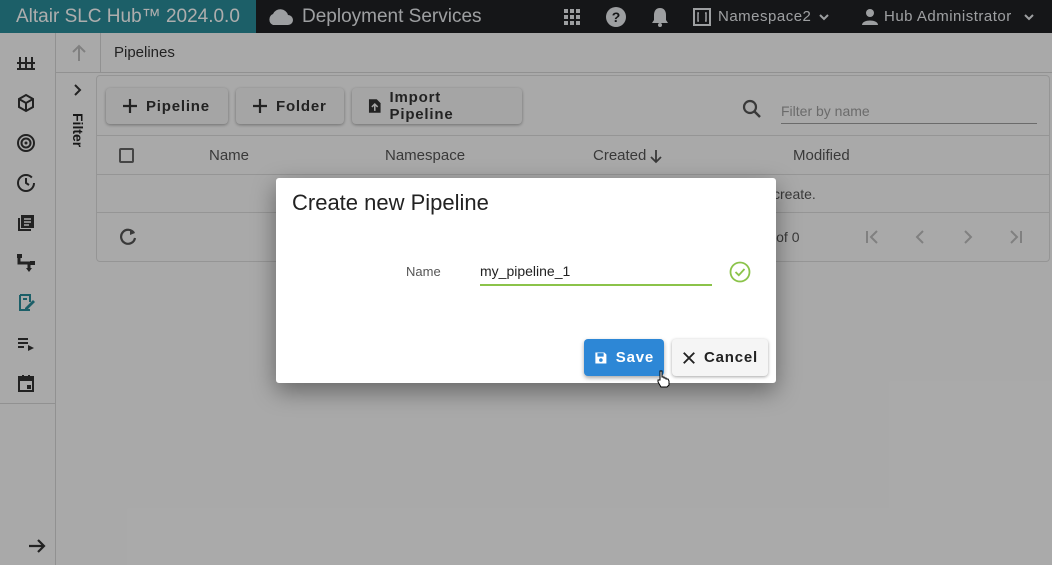  I want to click on pipeline-name-input, so click(596, 272).